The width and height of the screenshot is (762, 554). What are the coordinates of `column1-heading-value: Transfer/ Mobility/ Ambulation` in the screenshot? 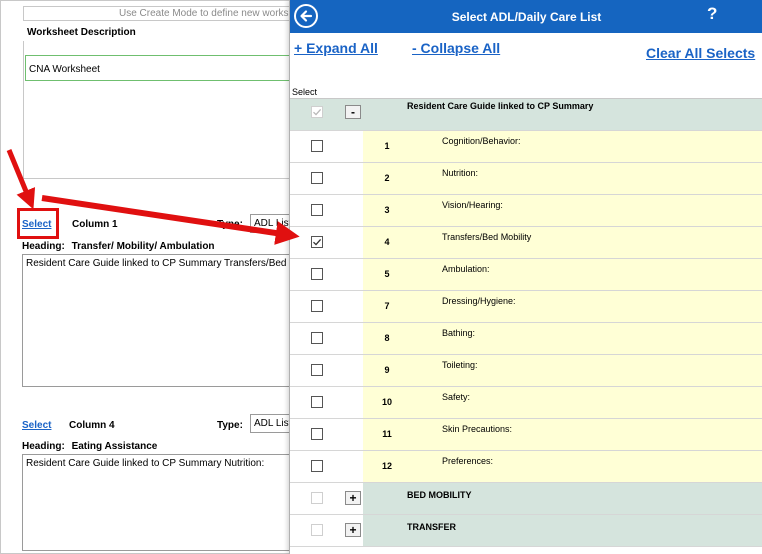 It's located at (143, 246).